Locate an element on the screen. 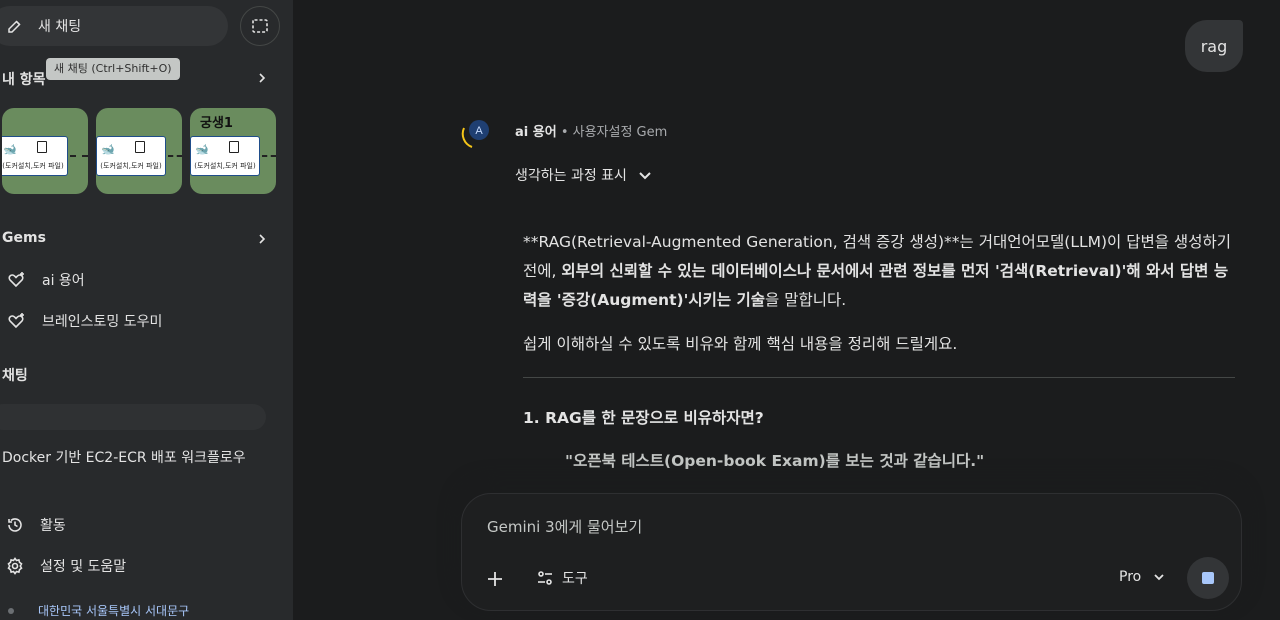 The image size is (1280, 620). settings-label: 설정 및 도움말 is located at coordinates (83, 567).